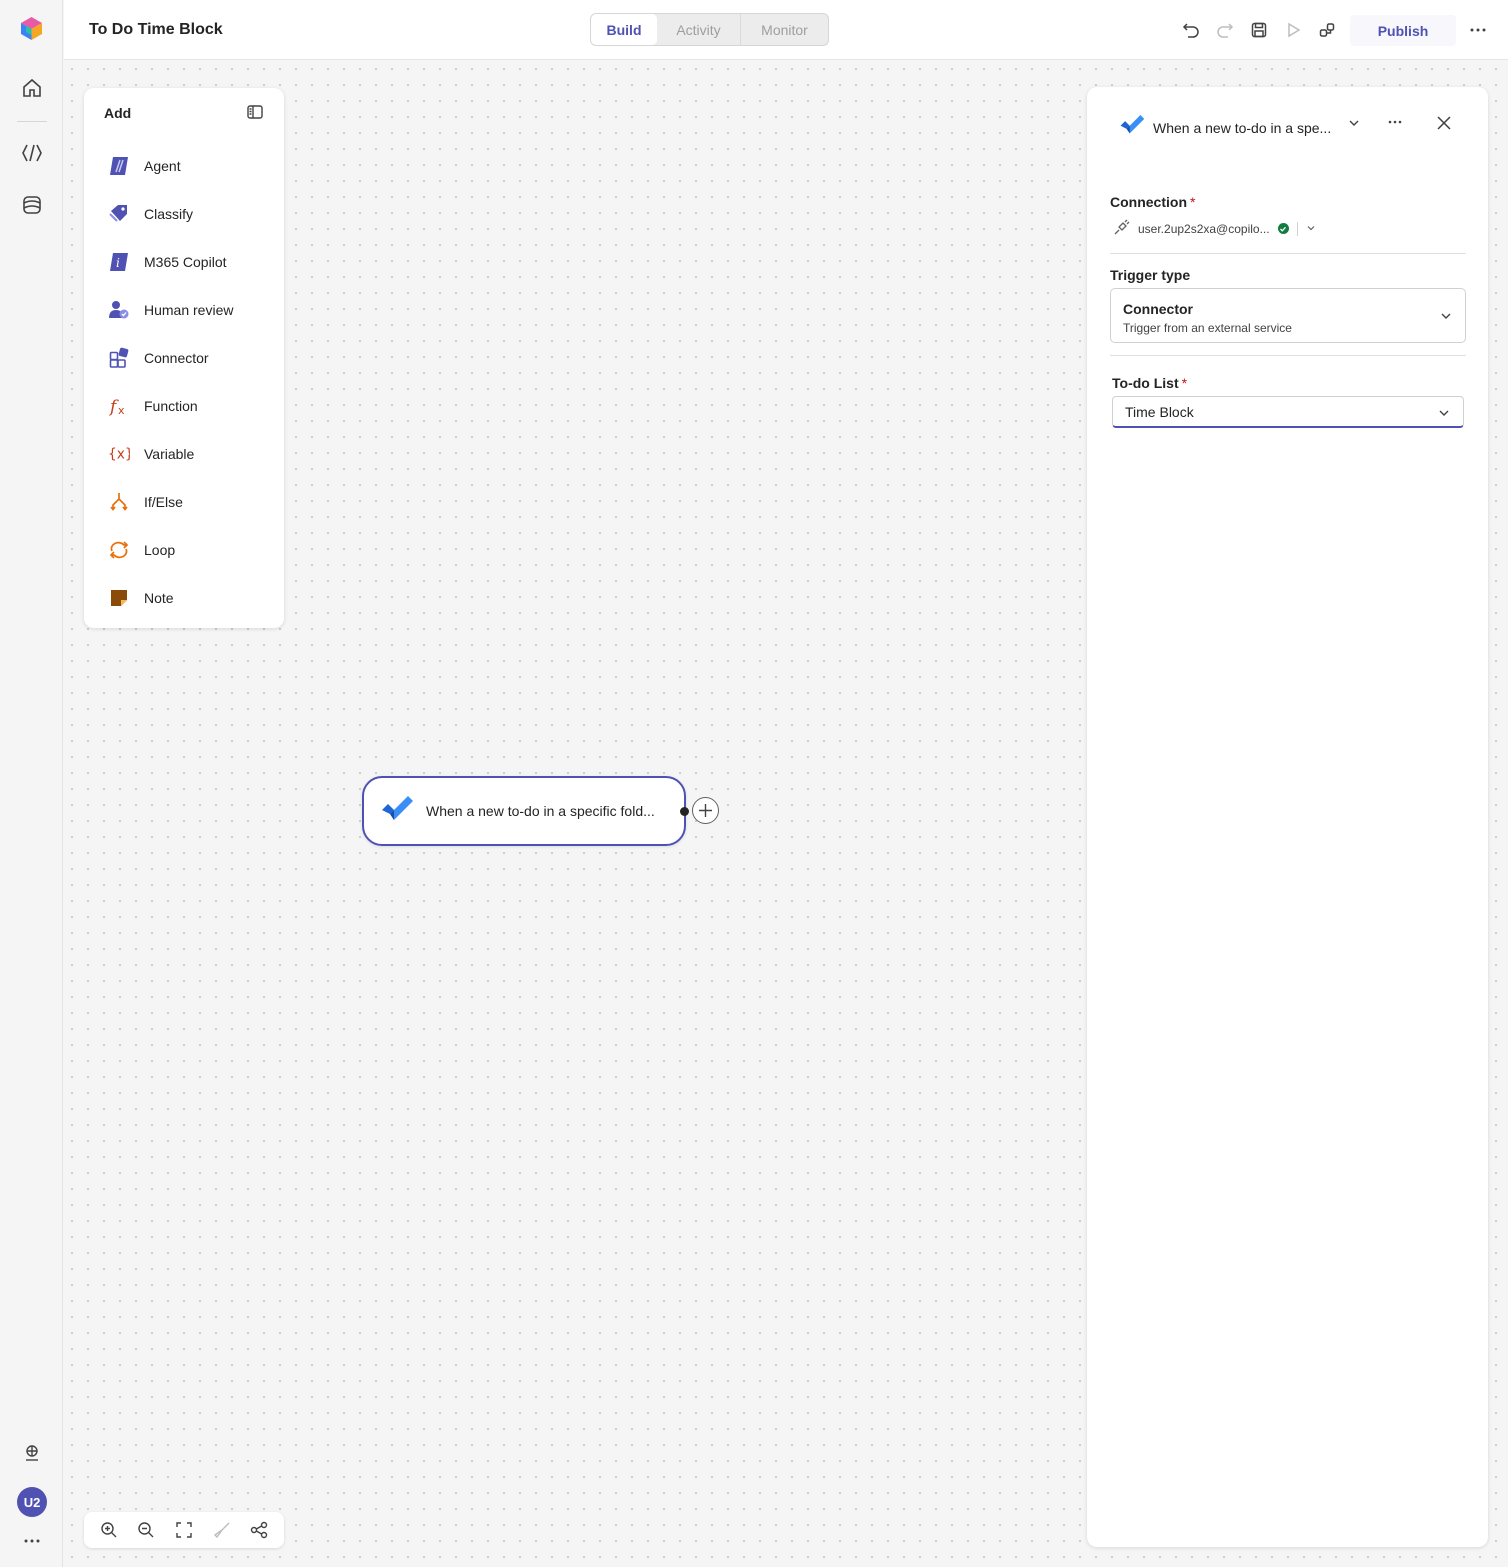  I want to click on minimap-icon, so click(259, 1530).